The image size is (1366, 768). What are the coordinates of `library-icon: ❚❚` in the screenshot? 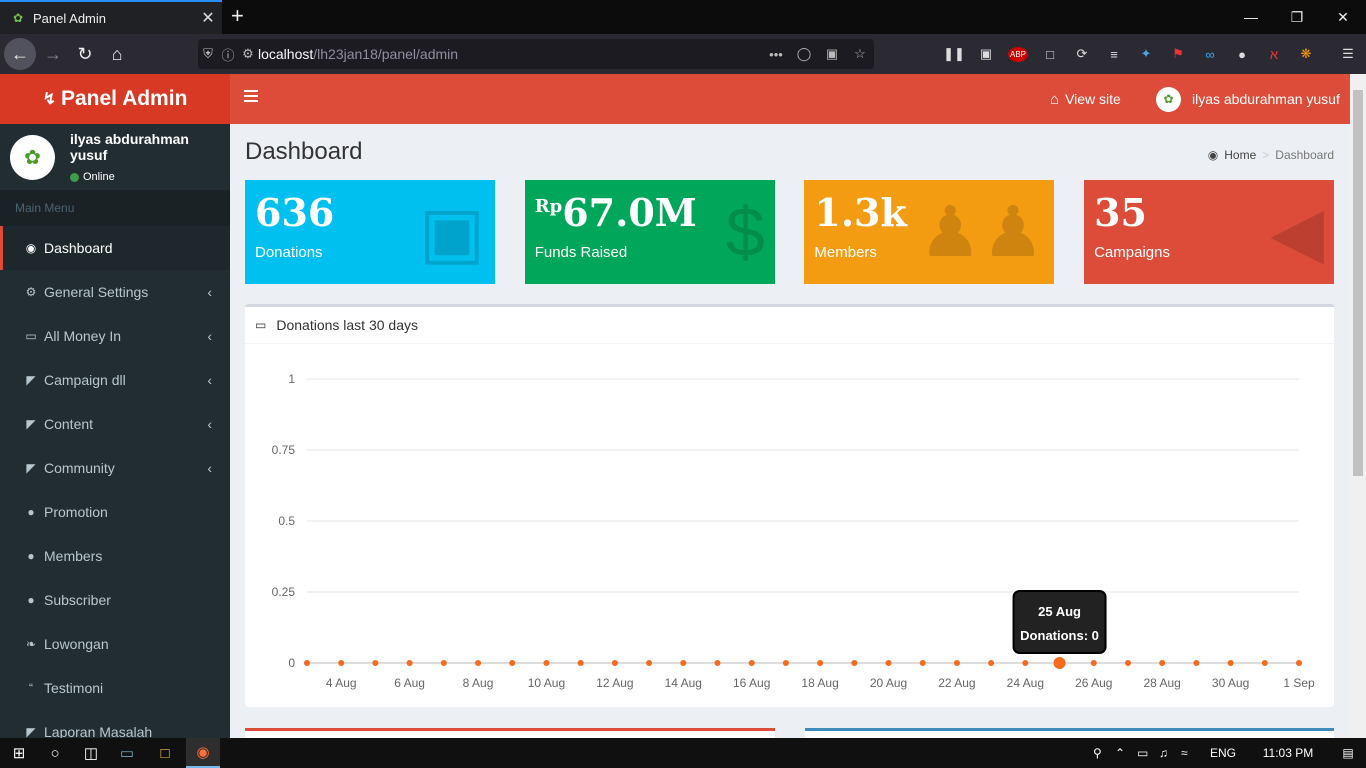 It's located at (954, 54).